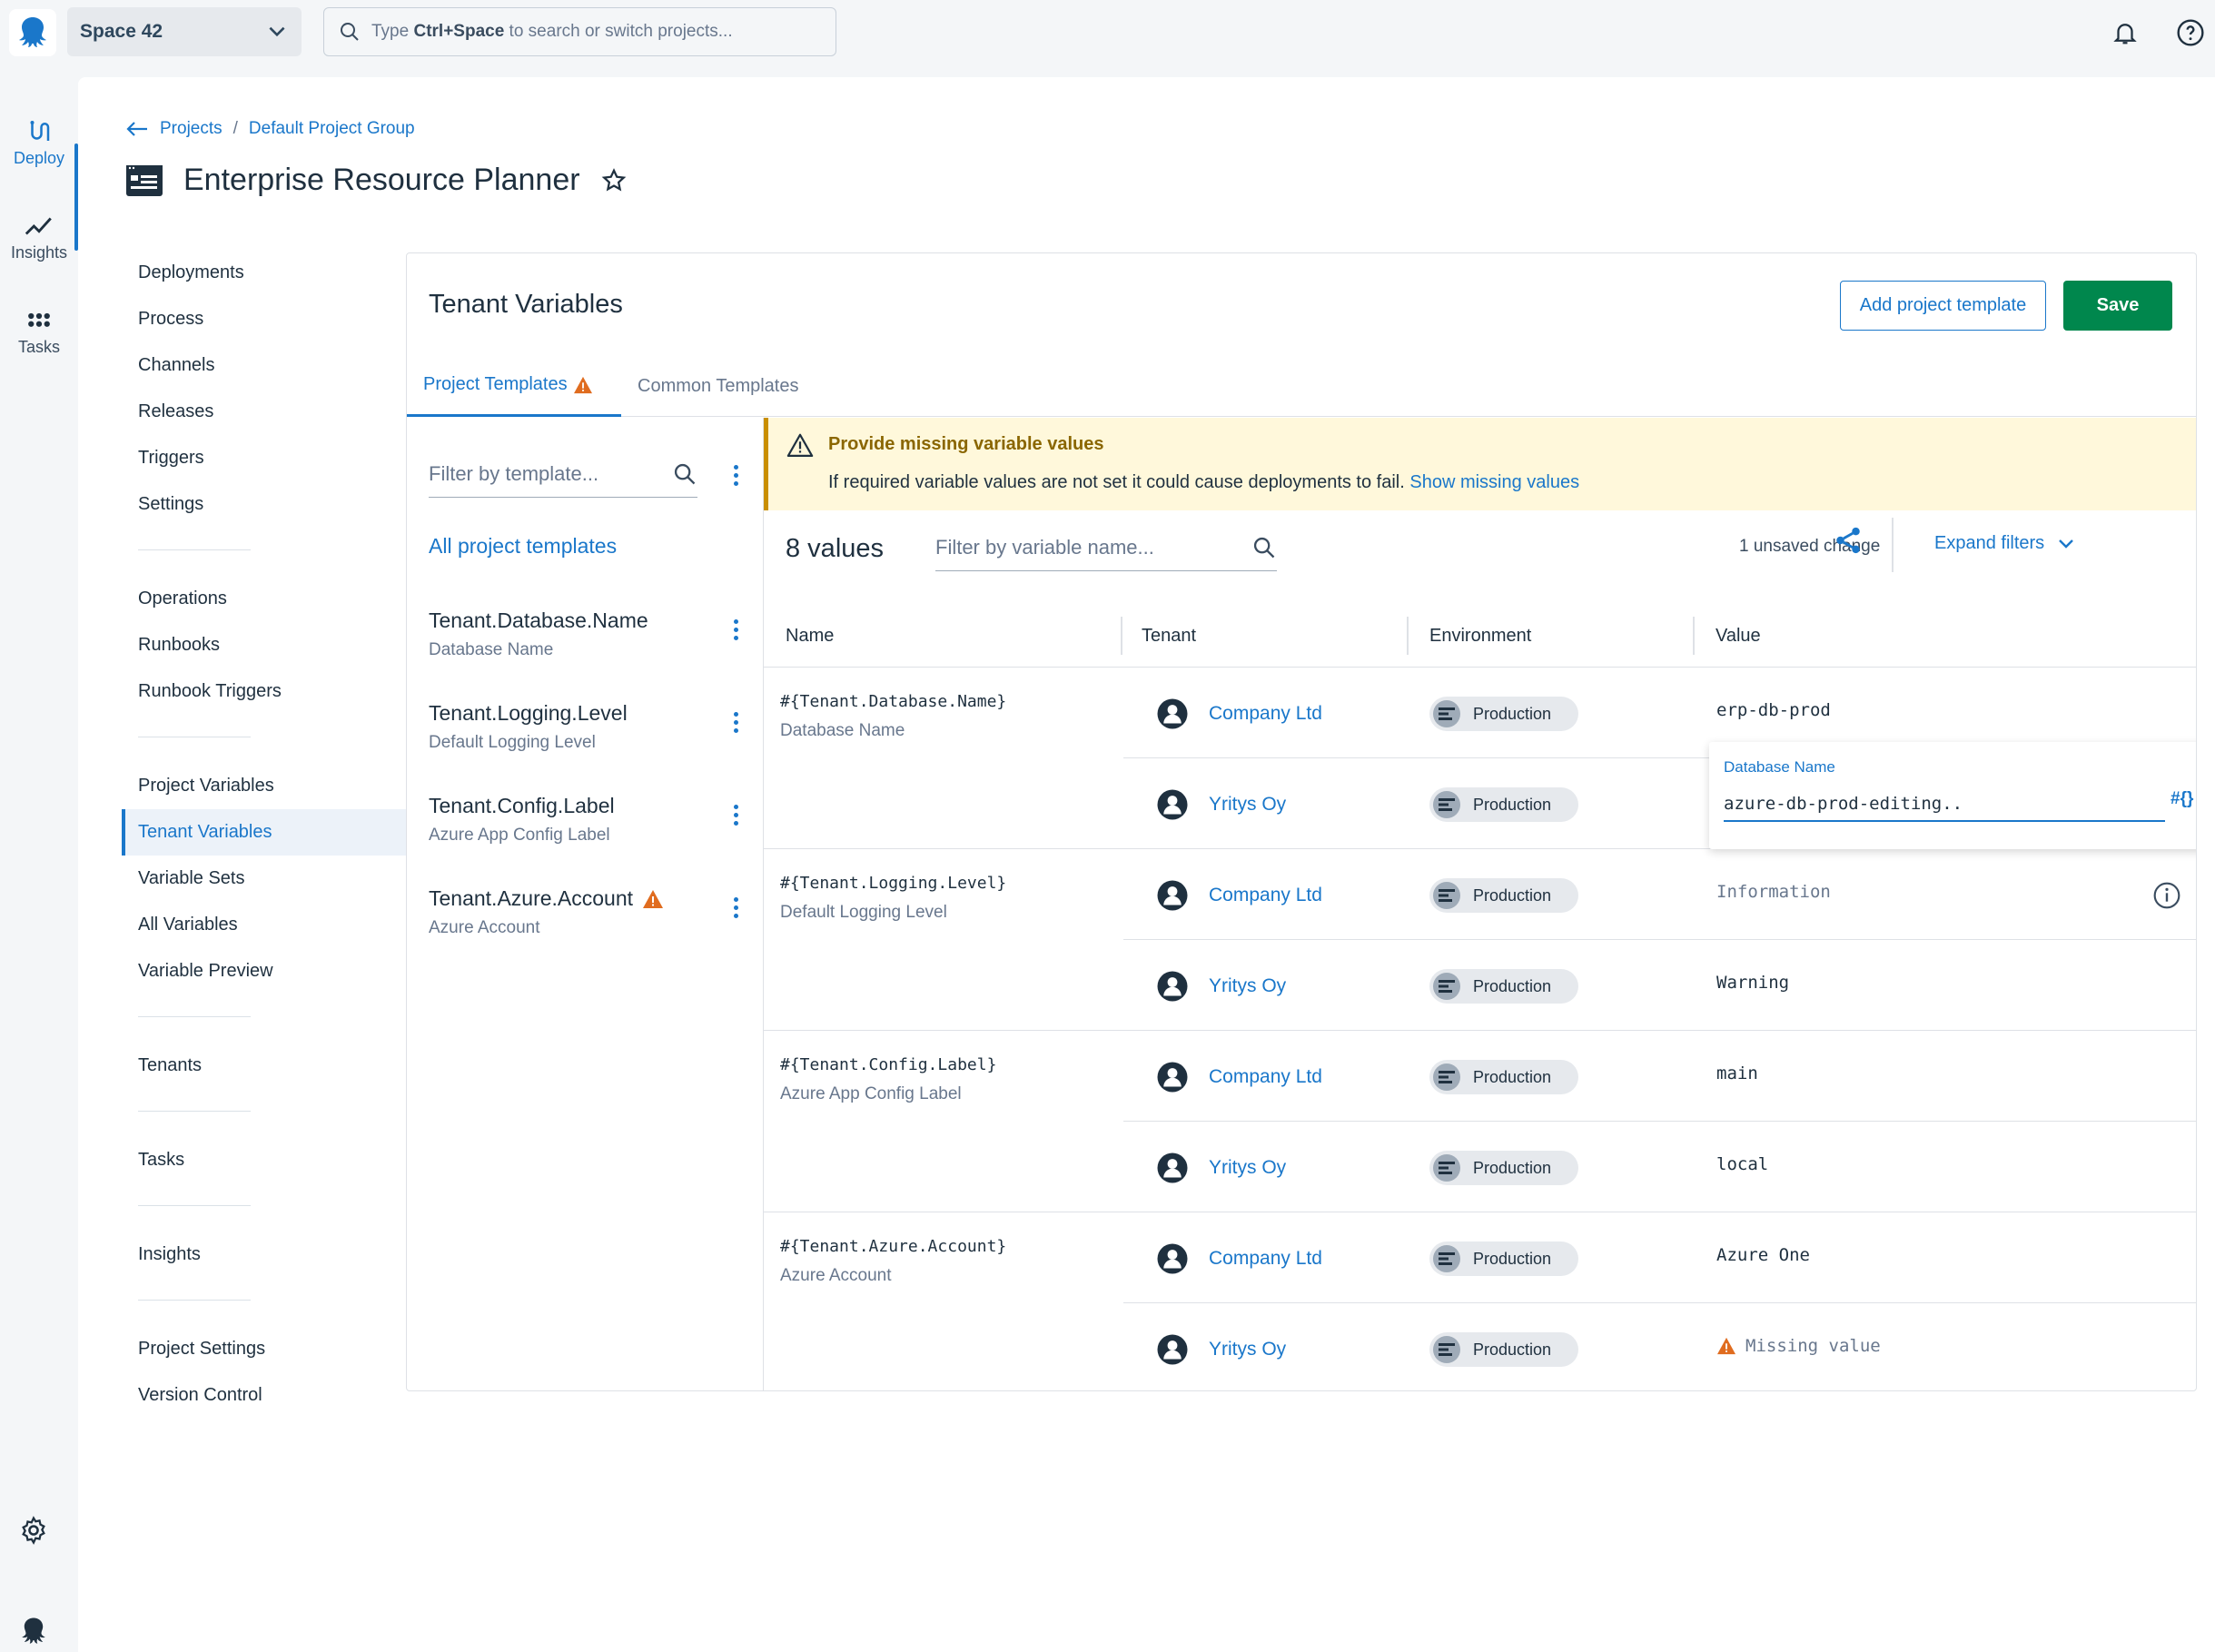  Describe the element at coordinates (137, 129) in the screenshot. I see `arrow-left-icon` at that location.